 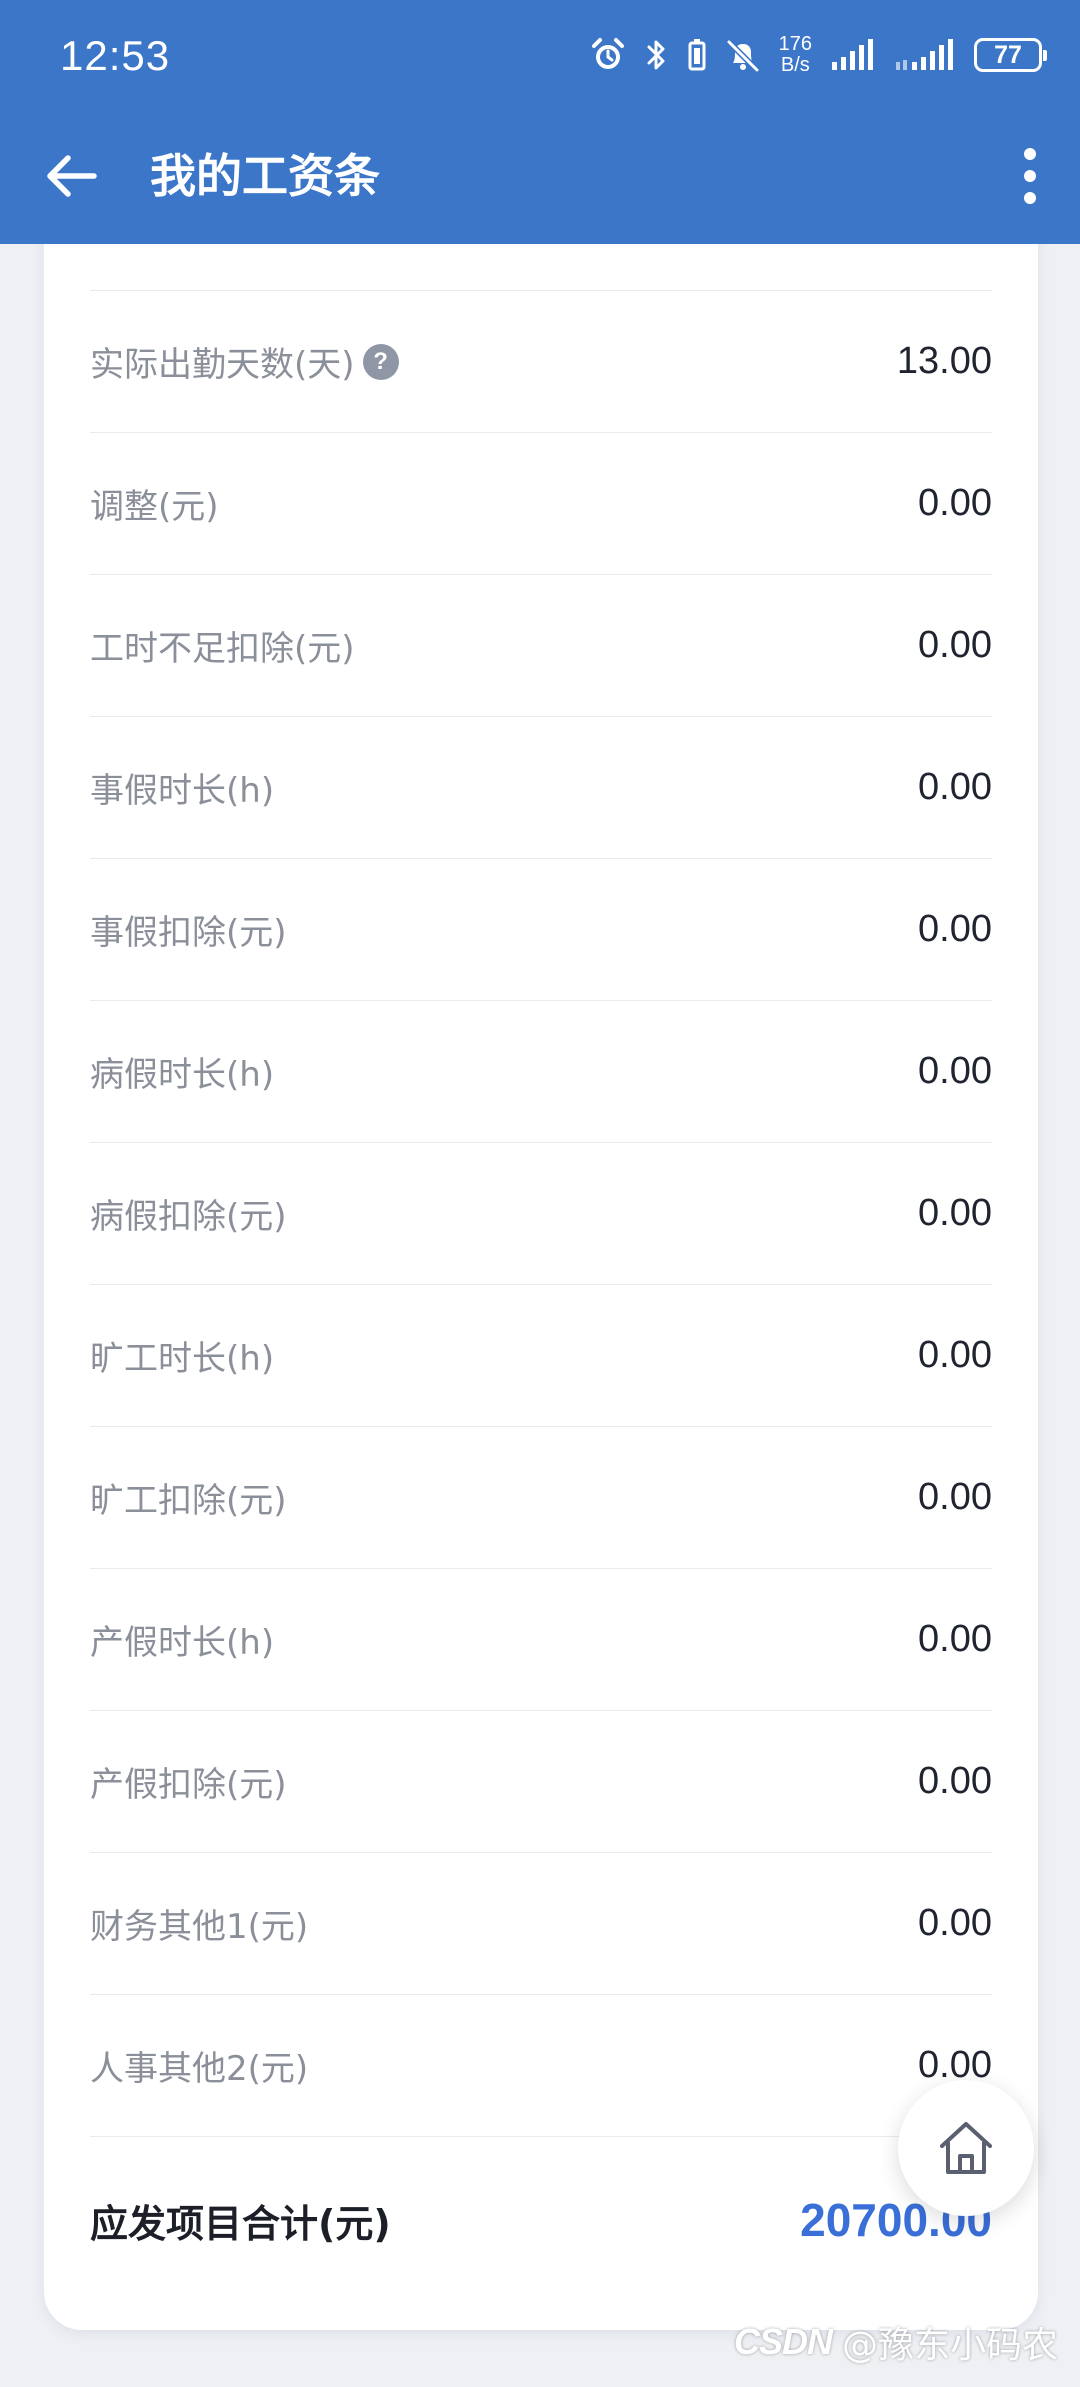 What do you see at coordinates (154, 507) in the screenshot?
I see `row-label: 调整(元)` at bounding box center [154, 507].